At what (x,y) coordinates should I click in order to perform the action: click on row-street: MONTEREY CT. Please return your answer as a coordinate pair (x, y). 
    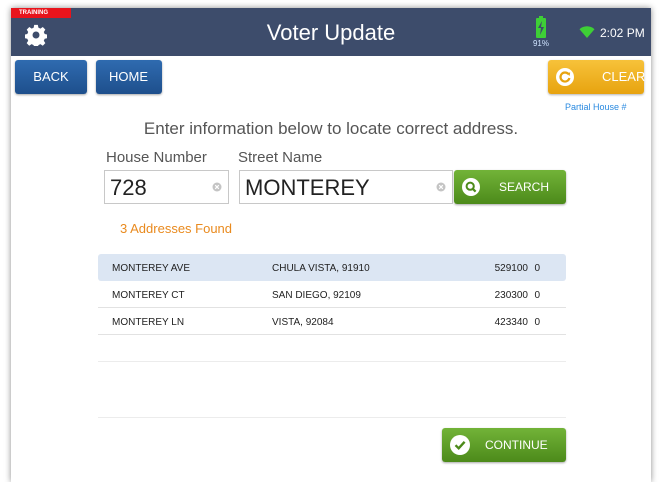
    Looking at the image, I should click on (148, 295).